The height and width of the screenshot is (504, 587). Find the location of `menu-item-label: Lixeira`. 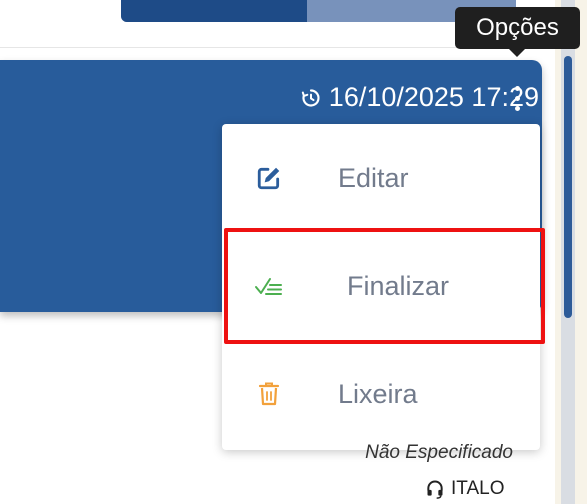

menu-item-label: Lixeira is located at coordinates (378, 393).